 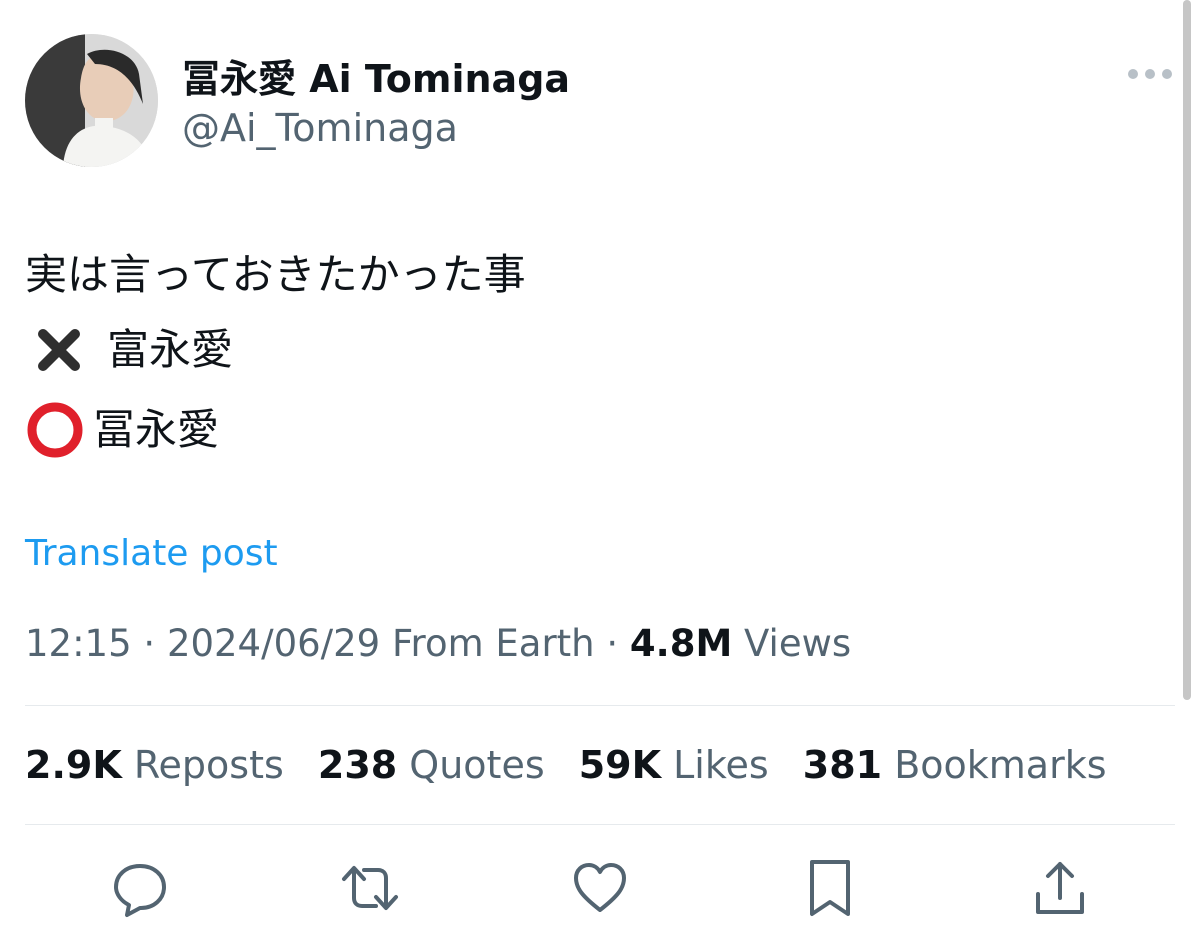 I want to click on tweet-text-line: 富永愛, so click(x=129, y=350).